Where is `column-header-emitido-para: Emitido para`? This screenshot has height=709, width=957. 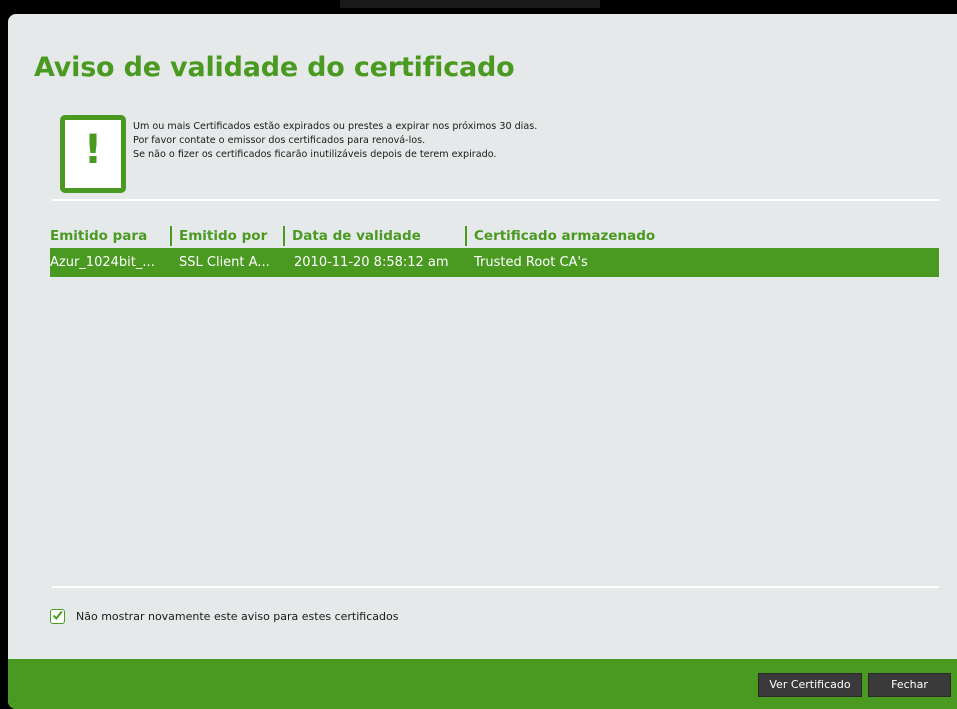 column-header-emitido-para: Emitido para is located at coordinates (98, 236).